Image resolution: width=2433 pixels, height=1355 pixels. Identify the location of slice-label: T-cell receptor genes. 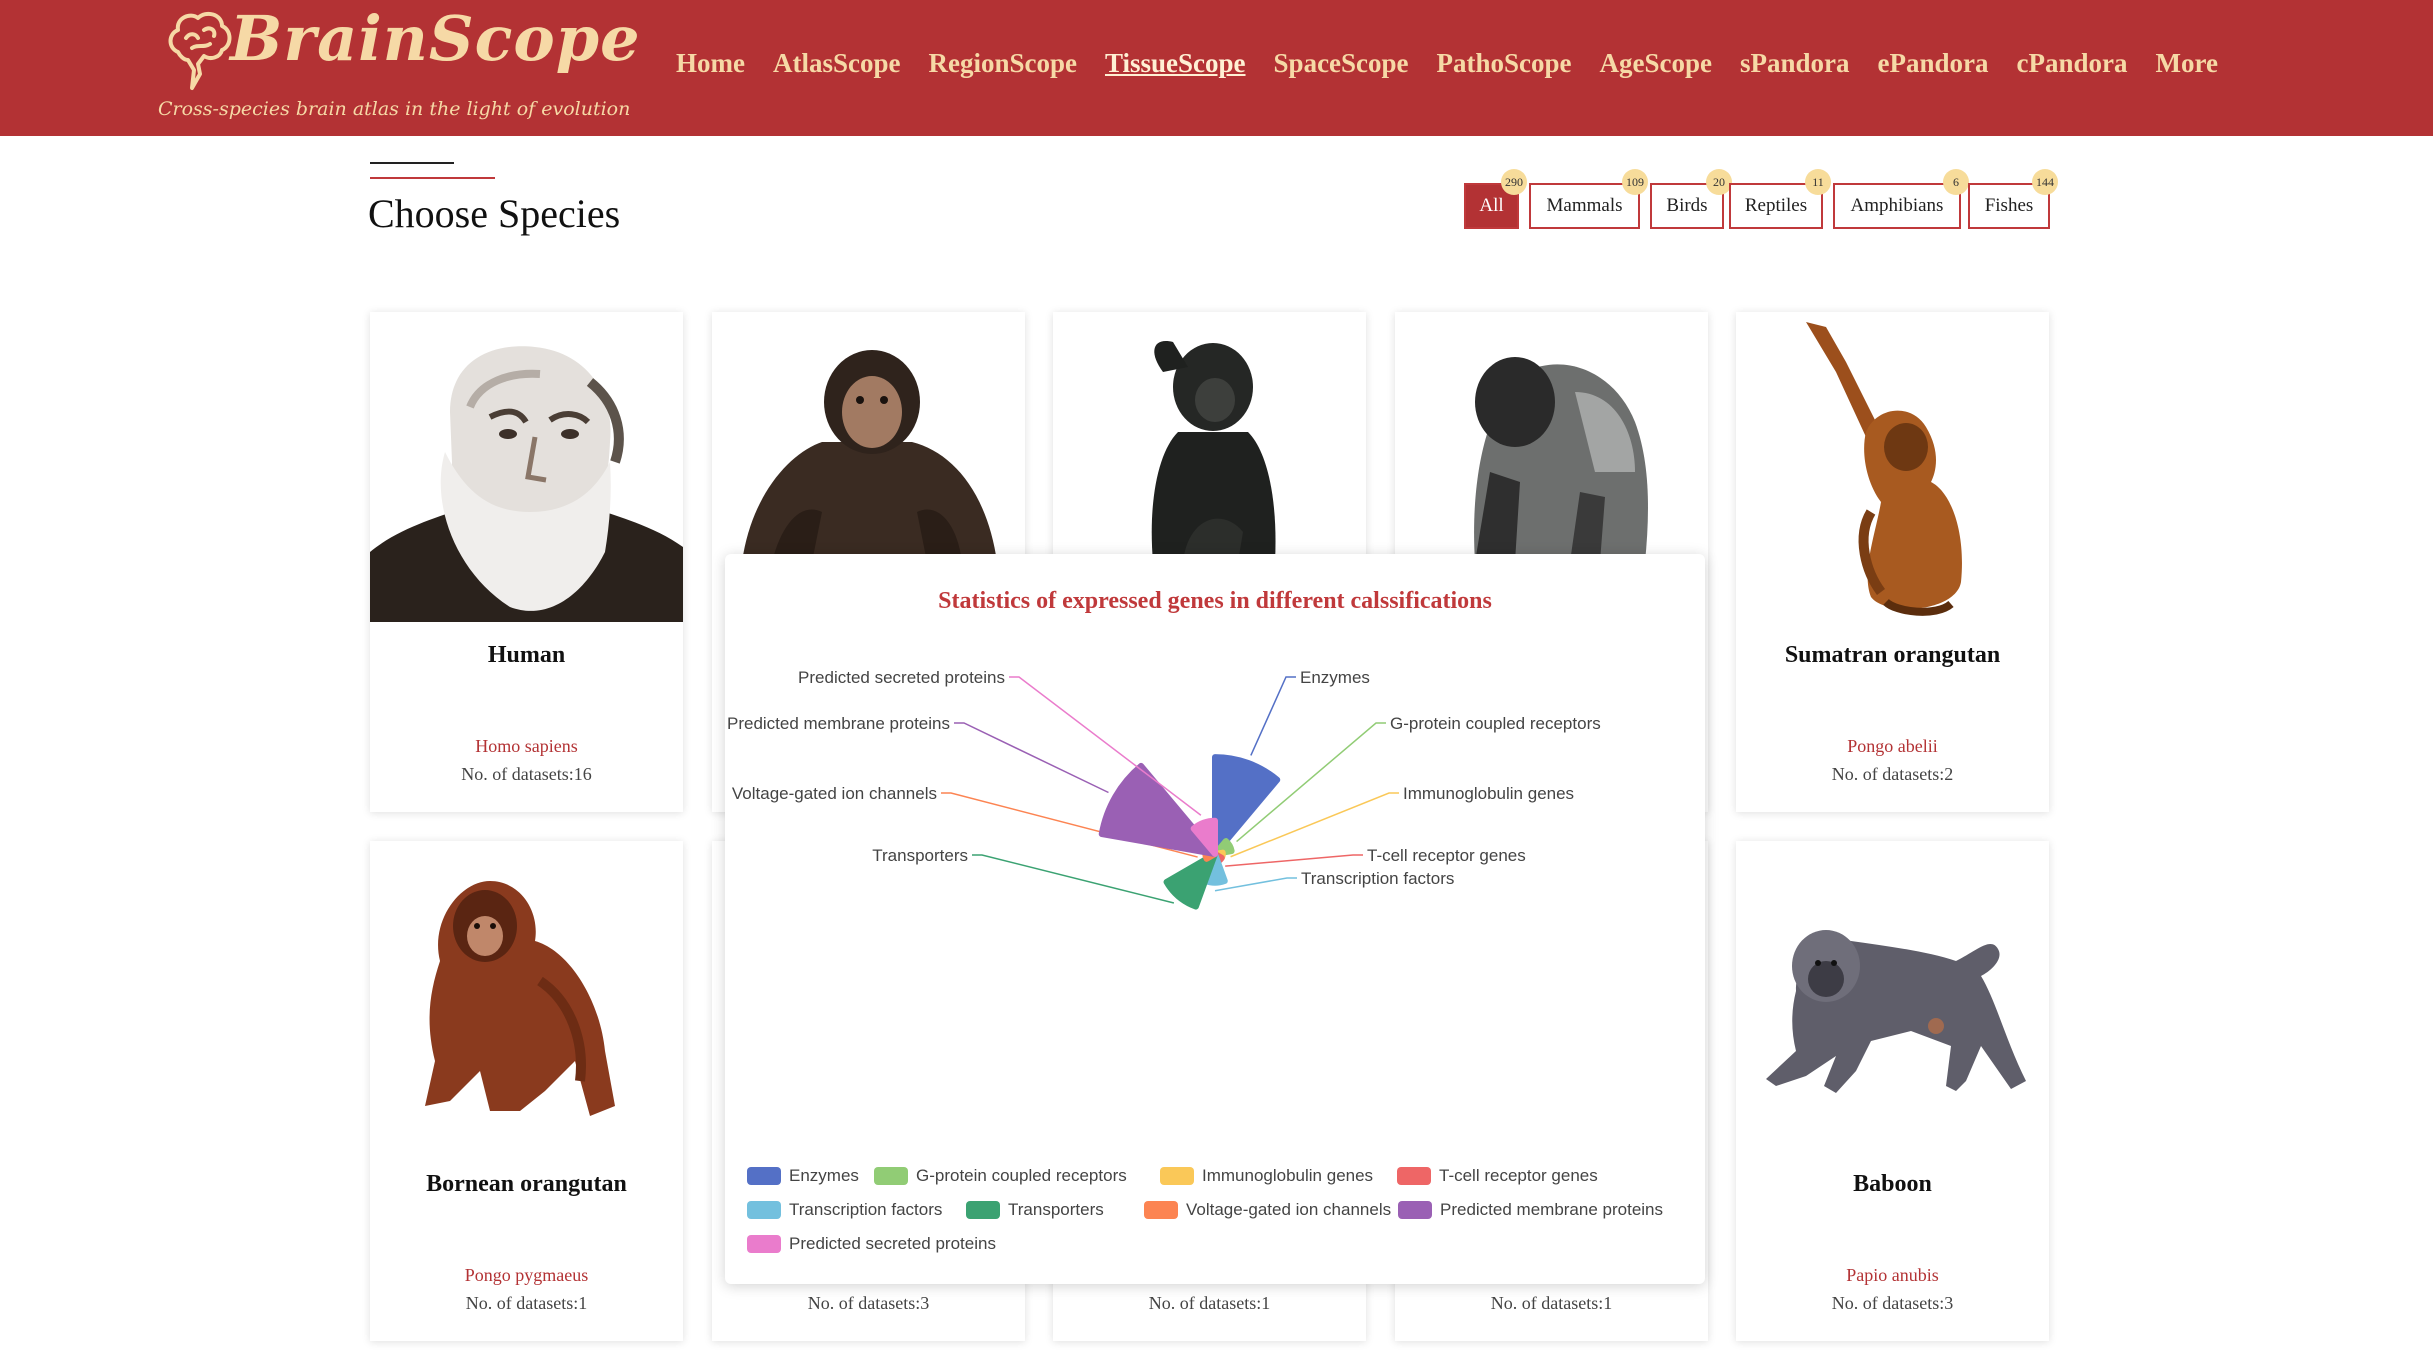
(1446, 855).